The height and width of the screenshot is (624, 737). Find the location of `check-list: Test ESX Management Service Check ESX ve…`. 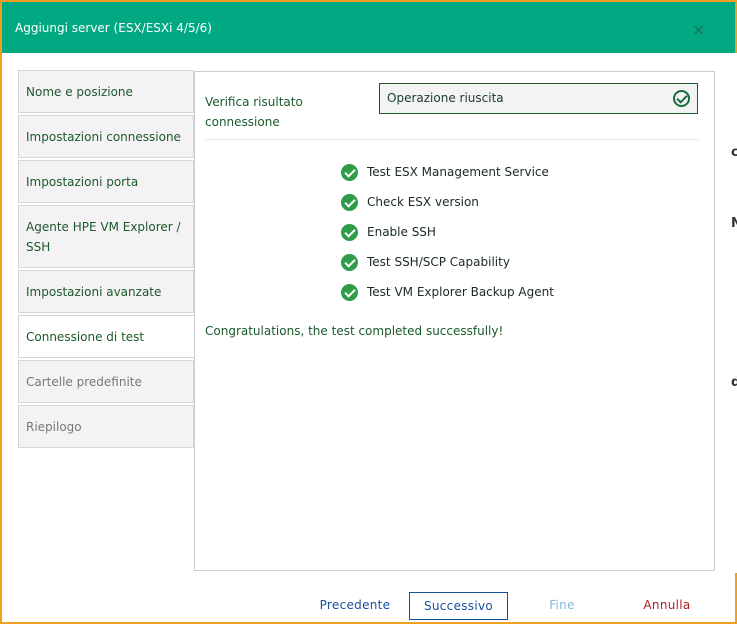

check-list: Test ESX Management Service Check ESX ve… is located at coordinates (447, 232).